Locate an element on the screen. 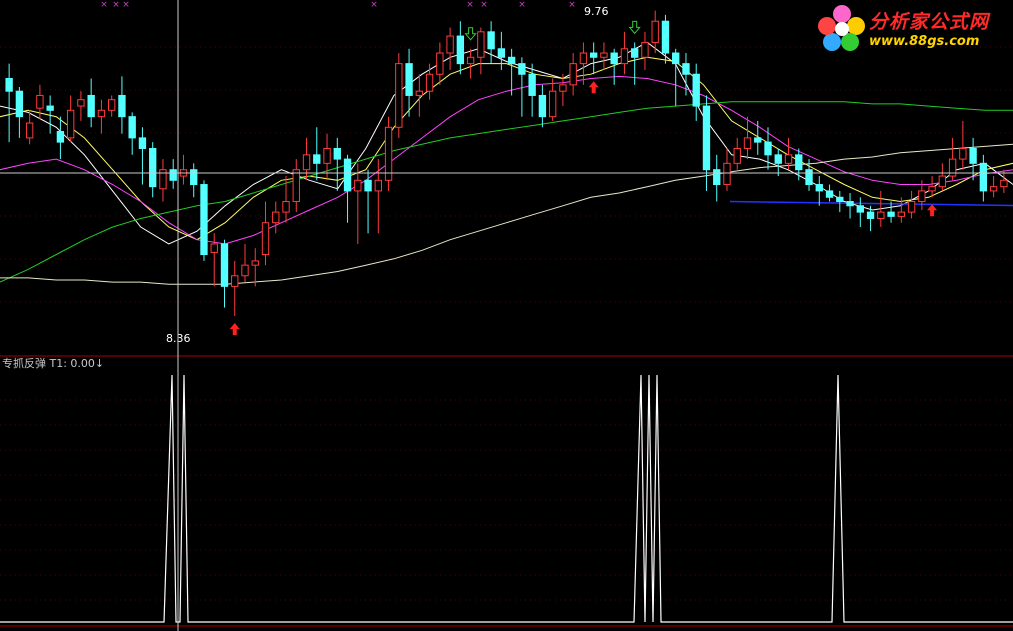 Image resolution: width=1013 pixels, height=631 pixels. indicator-name: 专抓反弹 is located at coordinates (24, 363).